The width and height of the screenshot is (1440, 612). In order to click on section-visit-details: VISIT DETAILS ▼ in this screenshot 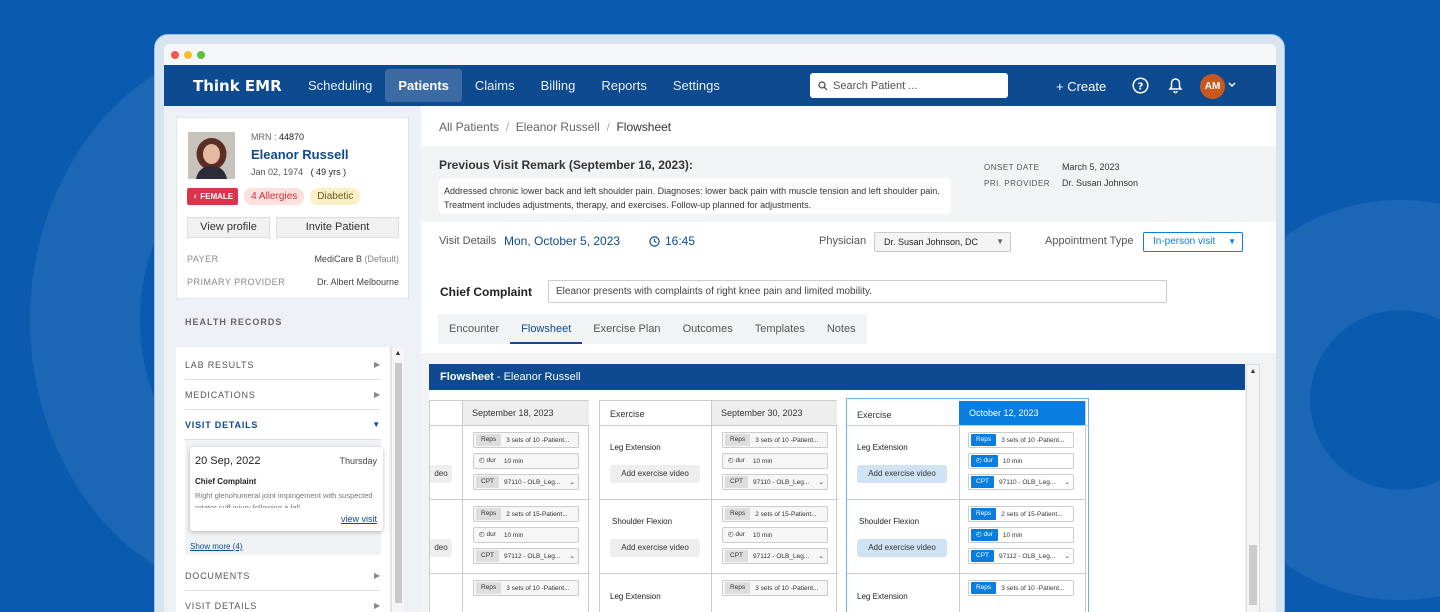, I will do `click(283, 425)`.